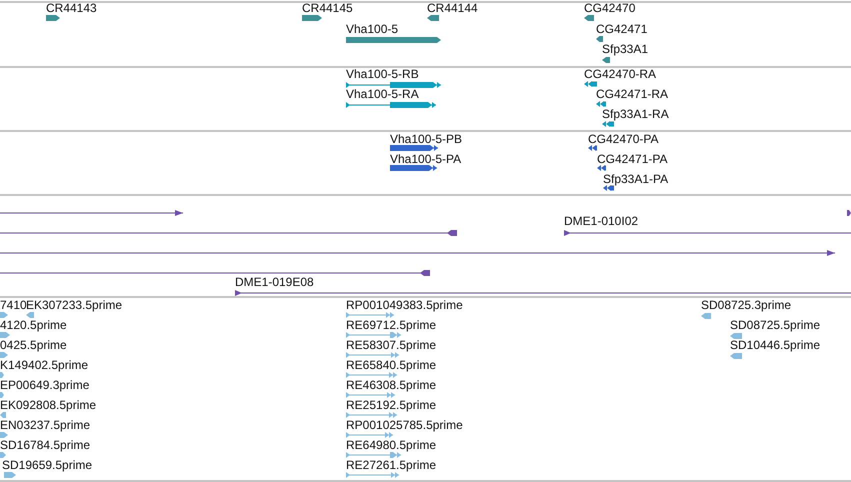 The height and width of the screenshot is (482, 851). I want to click on feature-label: 7410, so click(13, 305).